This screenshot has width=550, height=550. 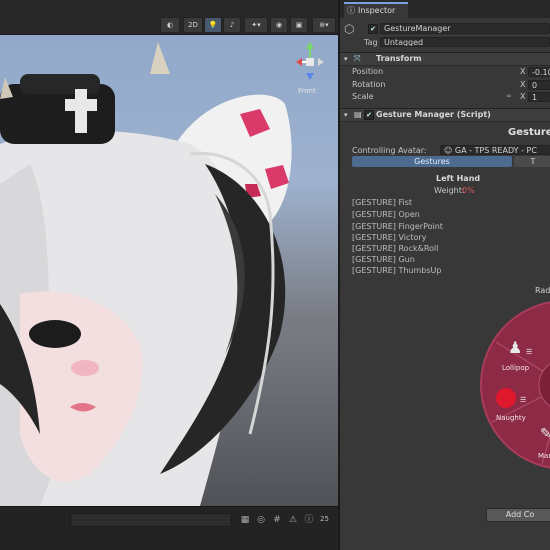 I want to click on scale-x-axis: X, so click(x=523, y=96).